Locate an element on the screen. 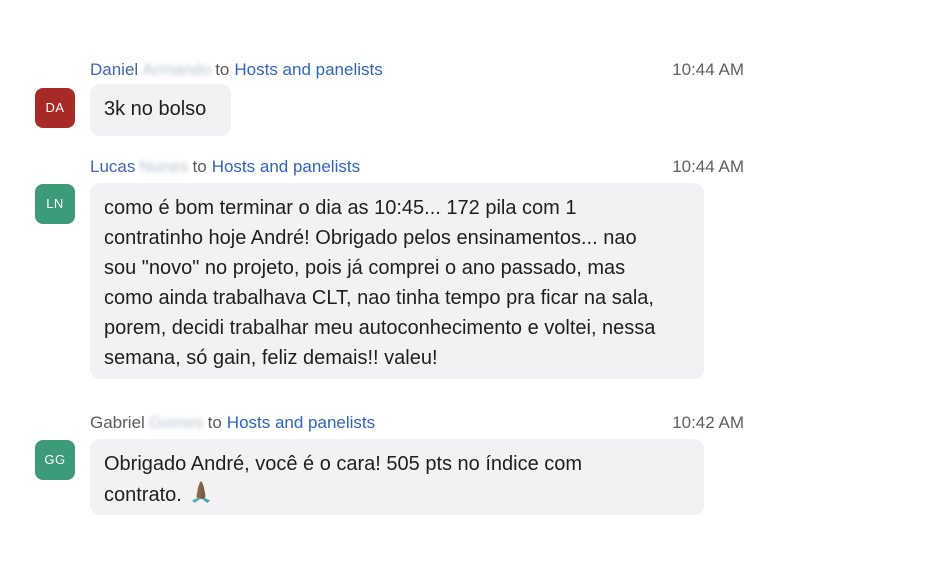  sender-surname-redacted: Armando is located at coordinates (177, 69).